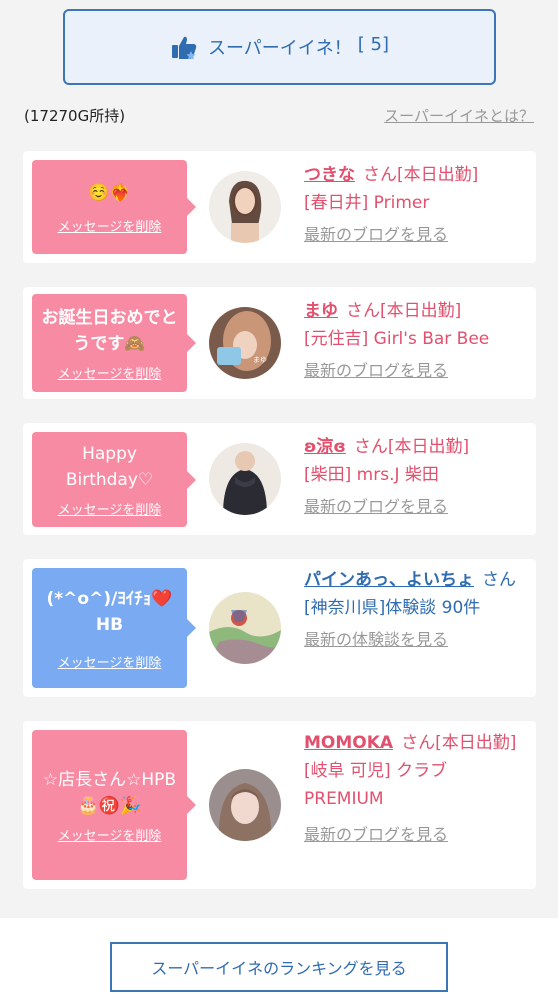 This screenshot has width=558, height=1000. I want to click on message-bubble: Happy Birthday♡ メッセージを削除, so click(114, 479).